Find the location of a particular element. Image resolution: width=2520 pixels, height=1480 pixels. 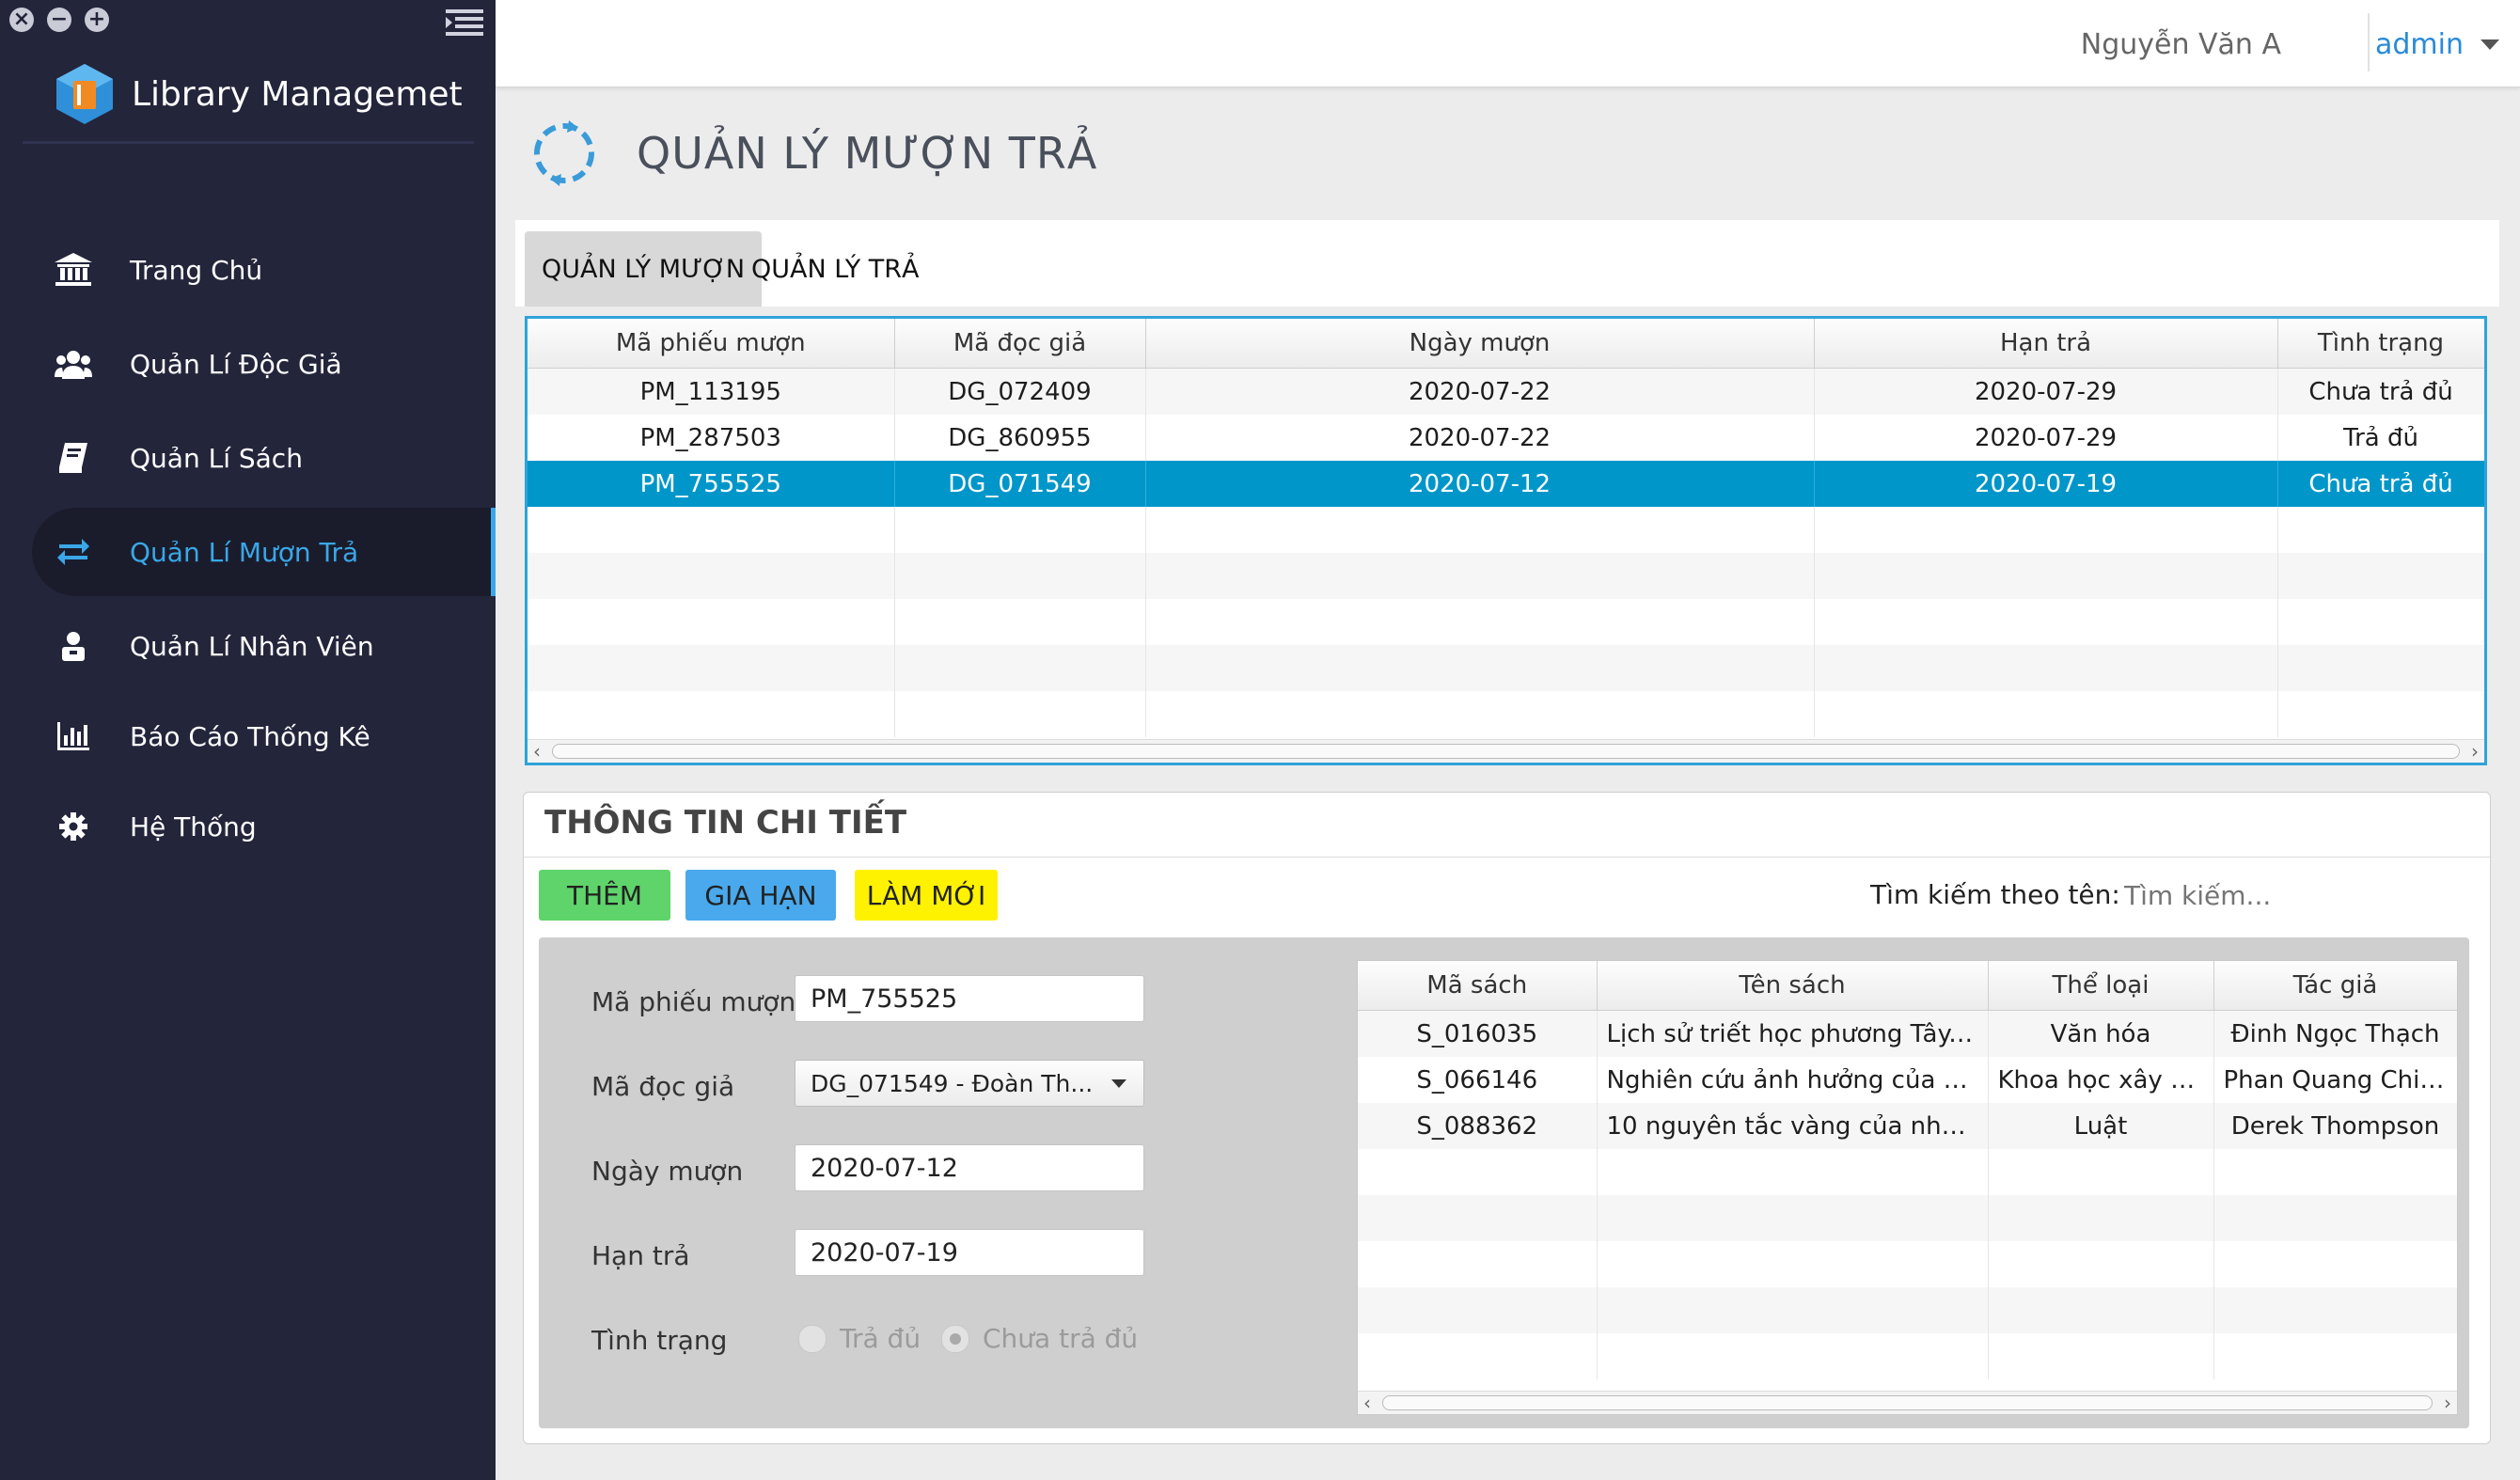

user-role-dropdown: admin is located at coordinates (2419, 44).